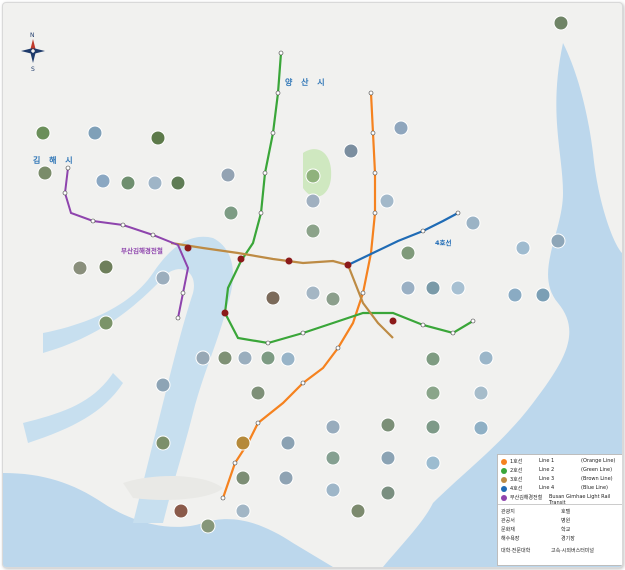 Image resolution: width=625 pixels, height=570 pixels. What do you see at coordinates (560, 500) in the screenshot?
I see `legend-row-light-rail: 부산김해경전철 Busan Gimhae Light Rail Transit` at bounding box center [560, 500].